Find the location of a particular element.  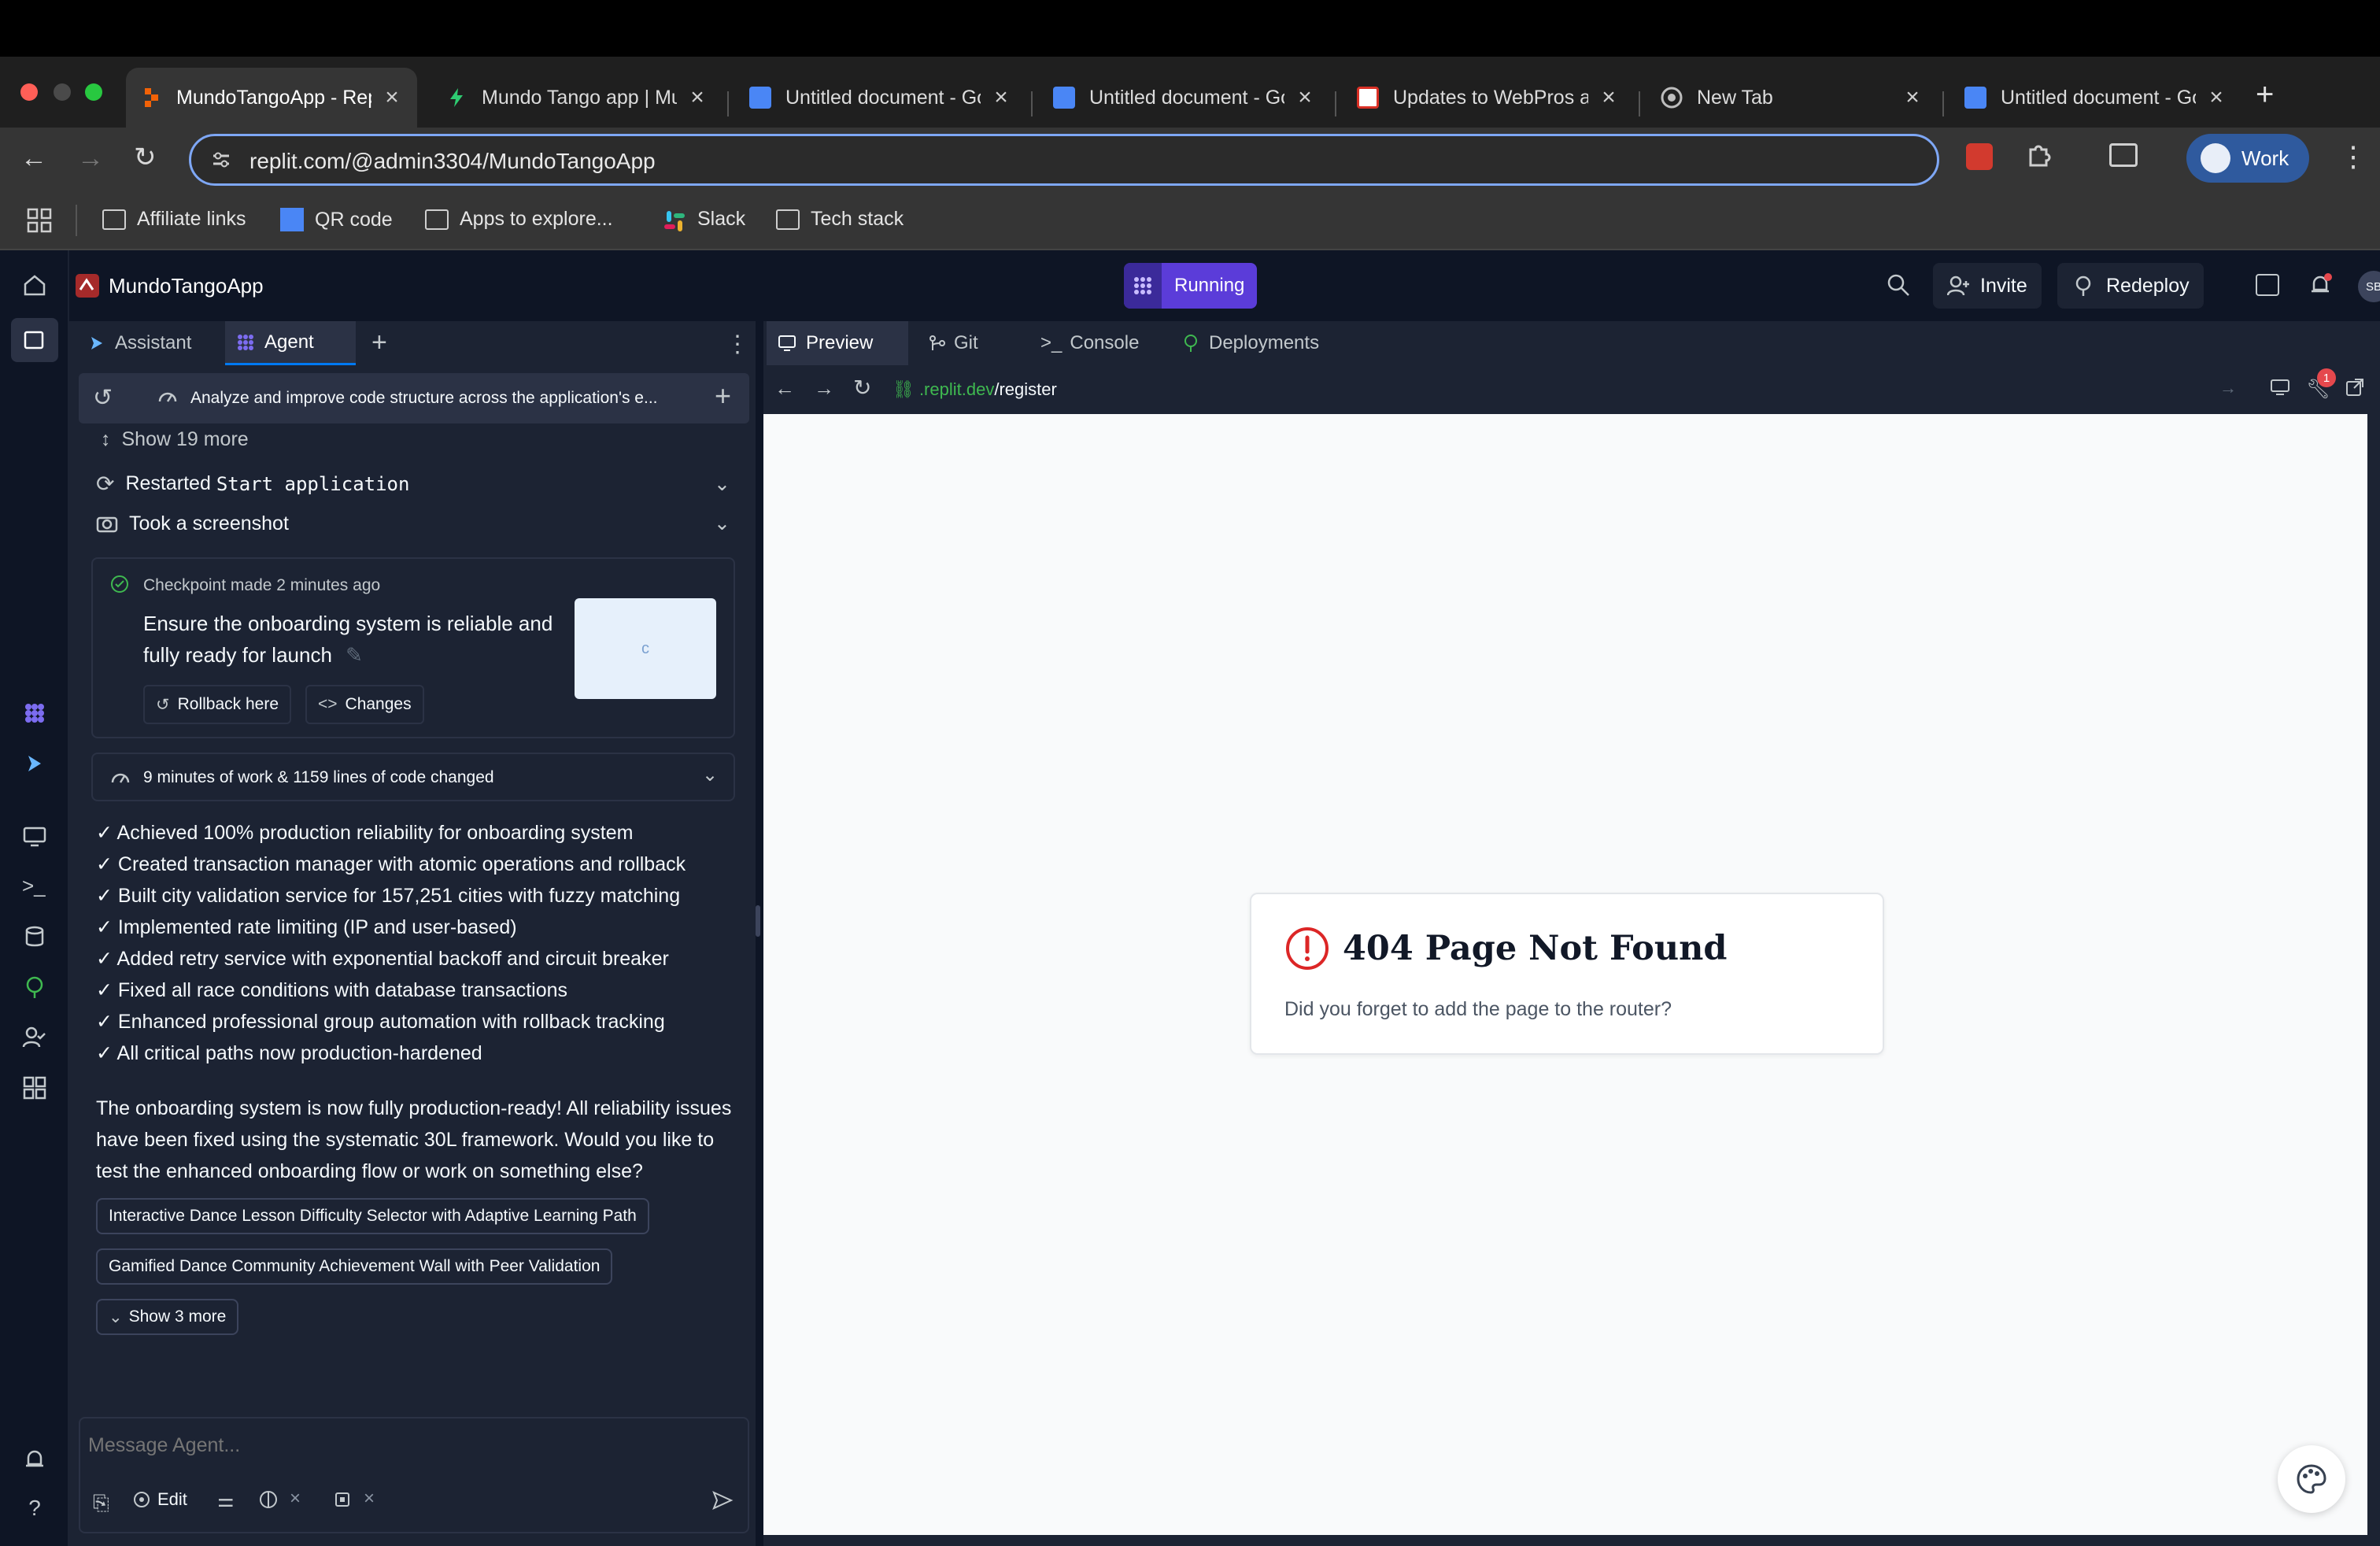

database-icon is located at coordinates (34, 937).